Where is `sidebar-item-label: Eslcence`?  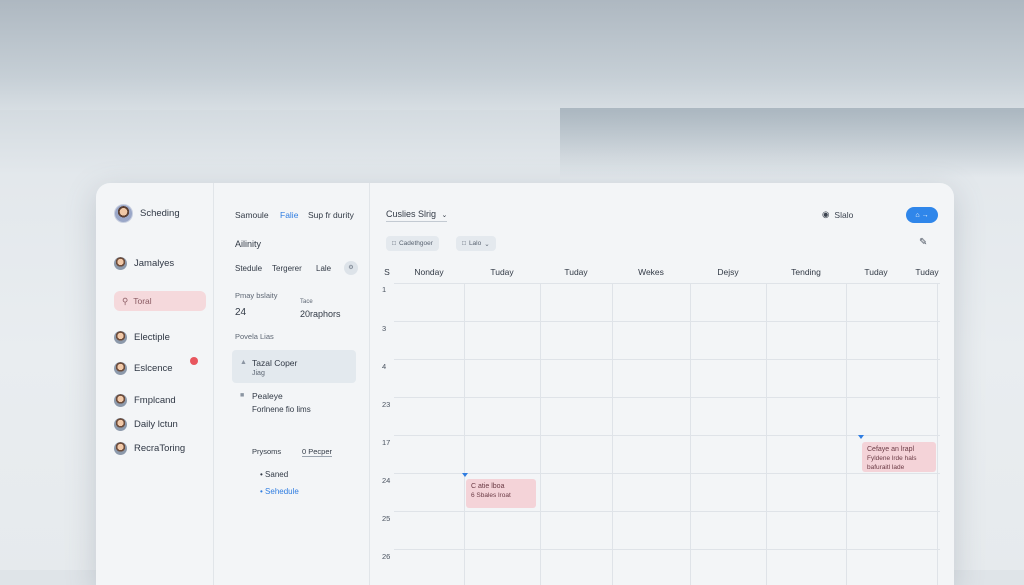 sidebar-item-label: Eslcence is located at coordinates (153, 368).